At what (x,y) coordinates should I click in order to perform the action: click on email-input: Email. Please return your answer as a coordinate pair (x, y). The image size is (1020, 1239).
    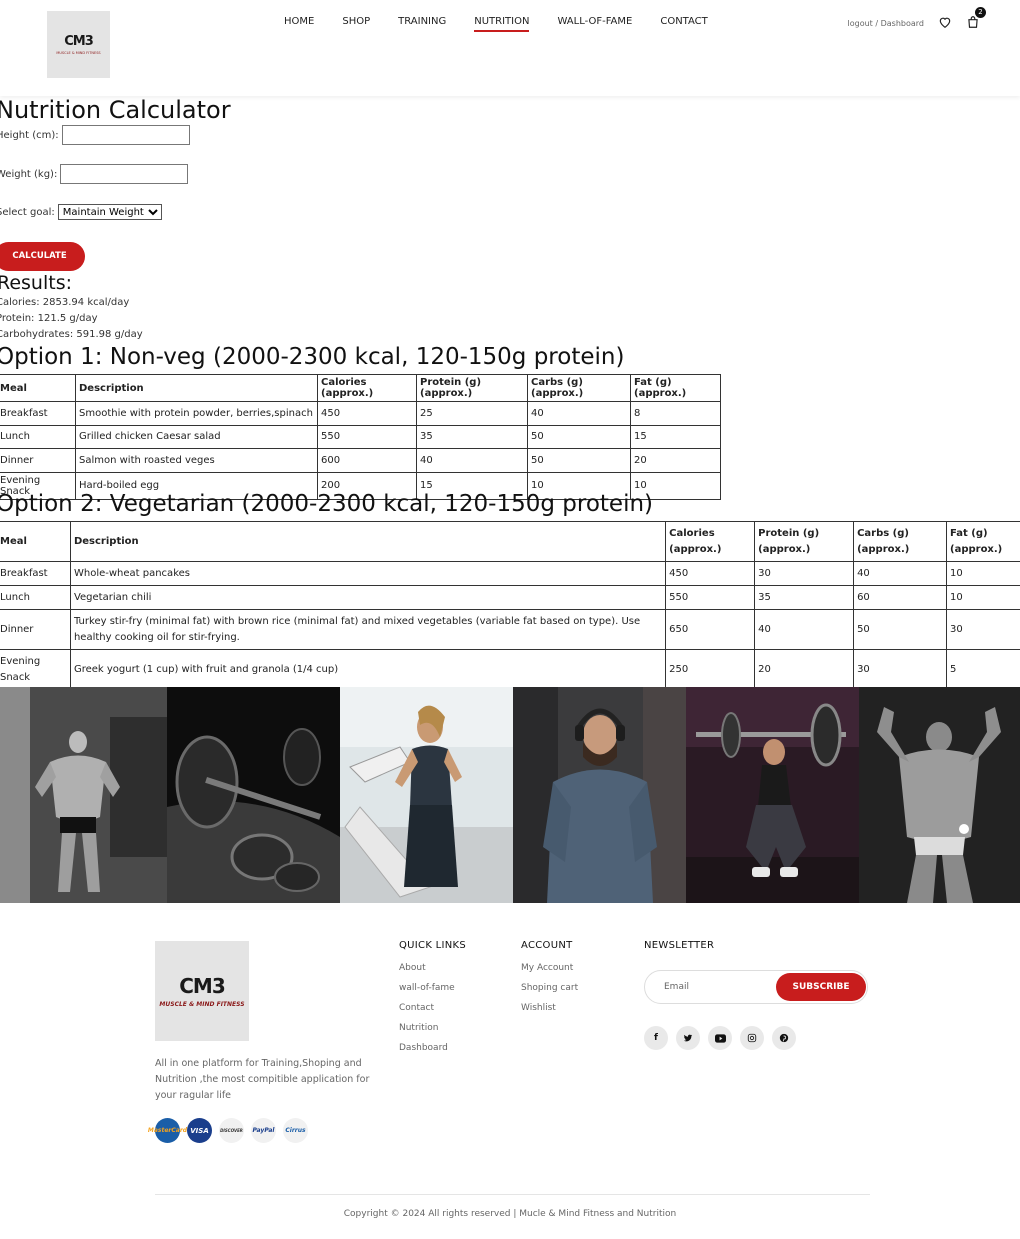
    Looking at the image, I should click on (676, 987).